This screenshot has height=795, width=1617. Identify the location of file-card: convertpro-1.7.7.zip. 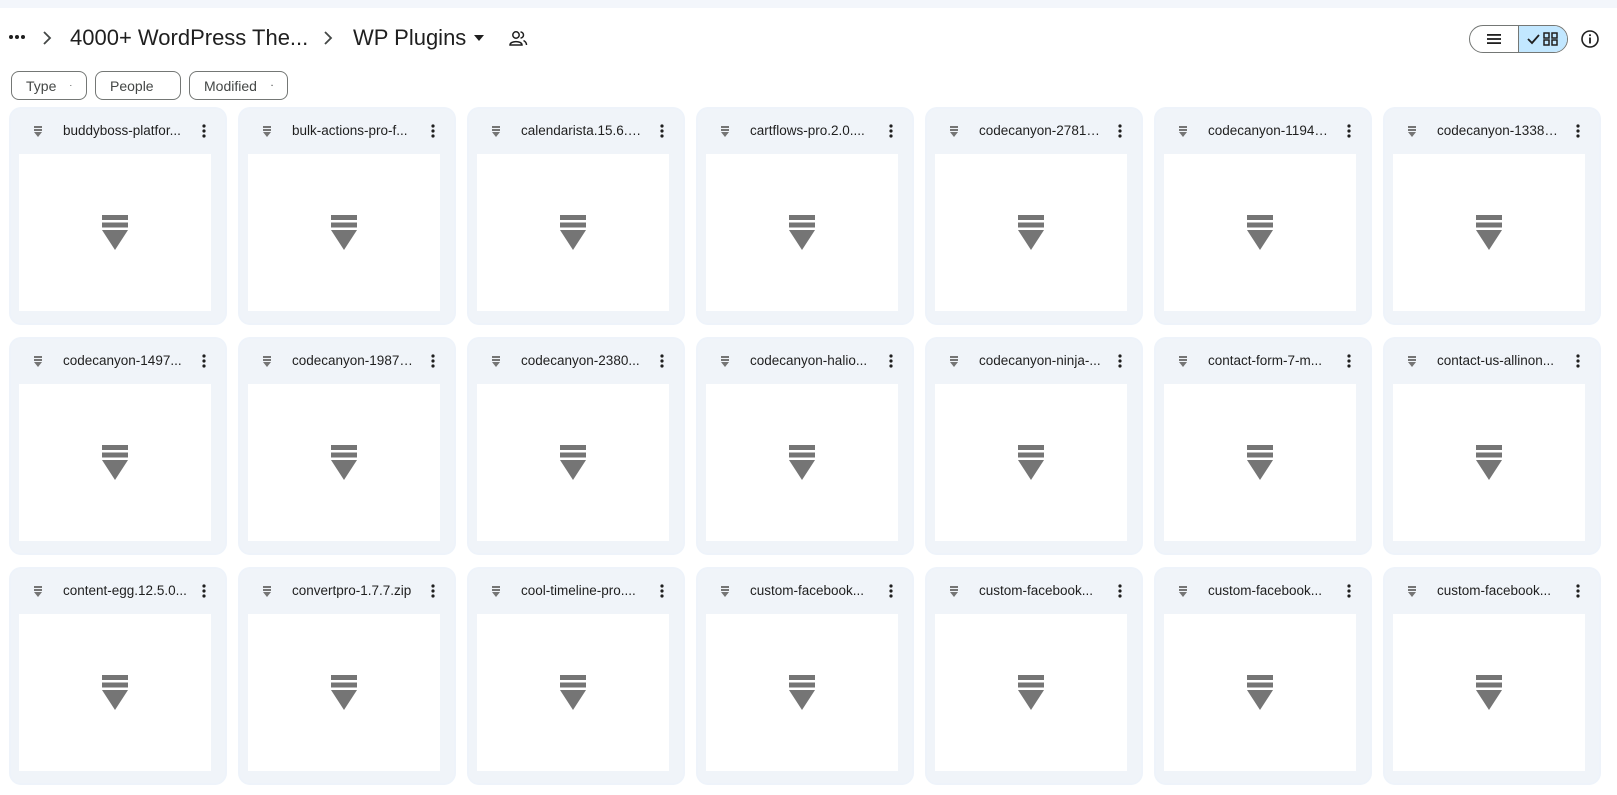
(347, 676).